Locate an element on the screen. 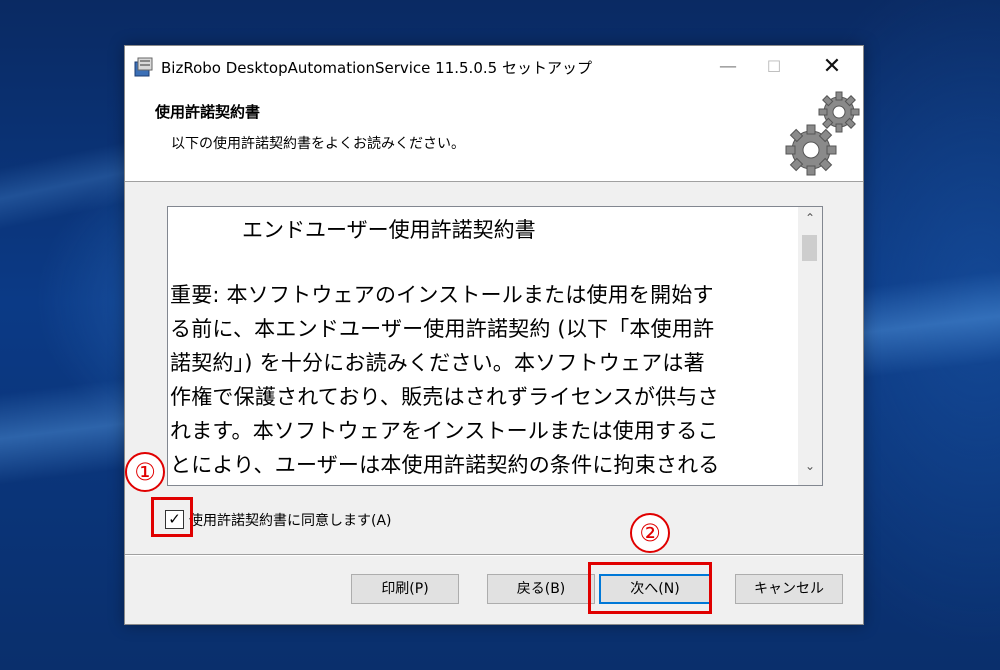  back-button: 戻る(B) is located at coordinates (541, 589).